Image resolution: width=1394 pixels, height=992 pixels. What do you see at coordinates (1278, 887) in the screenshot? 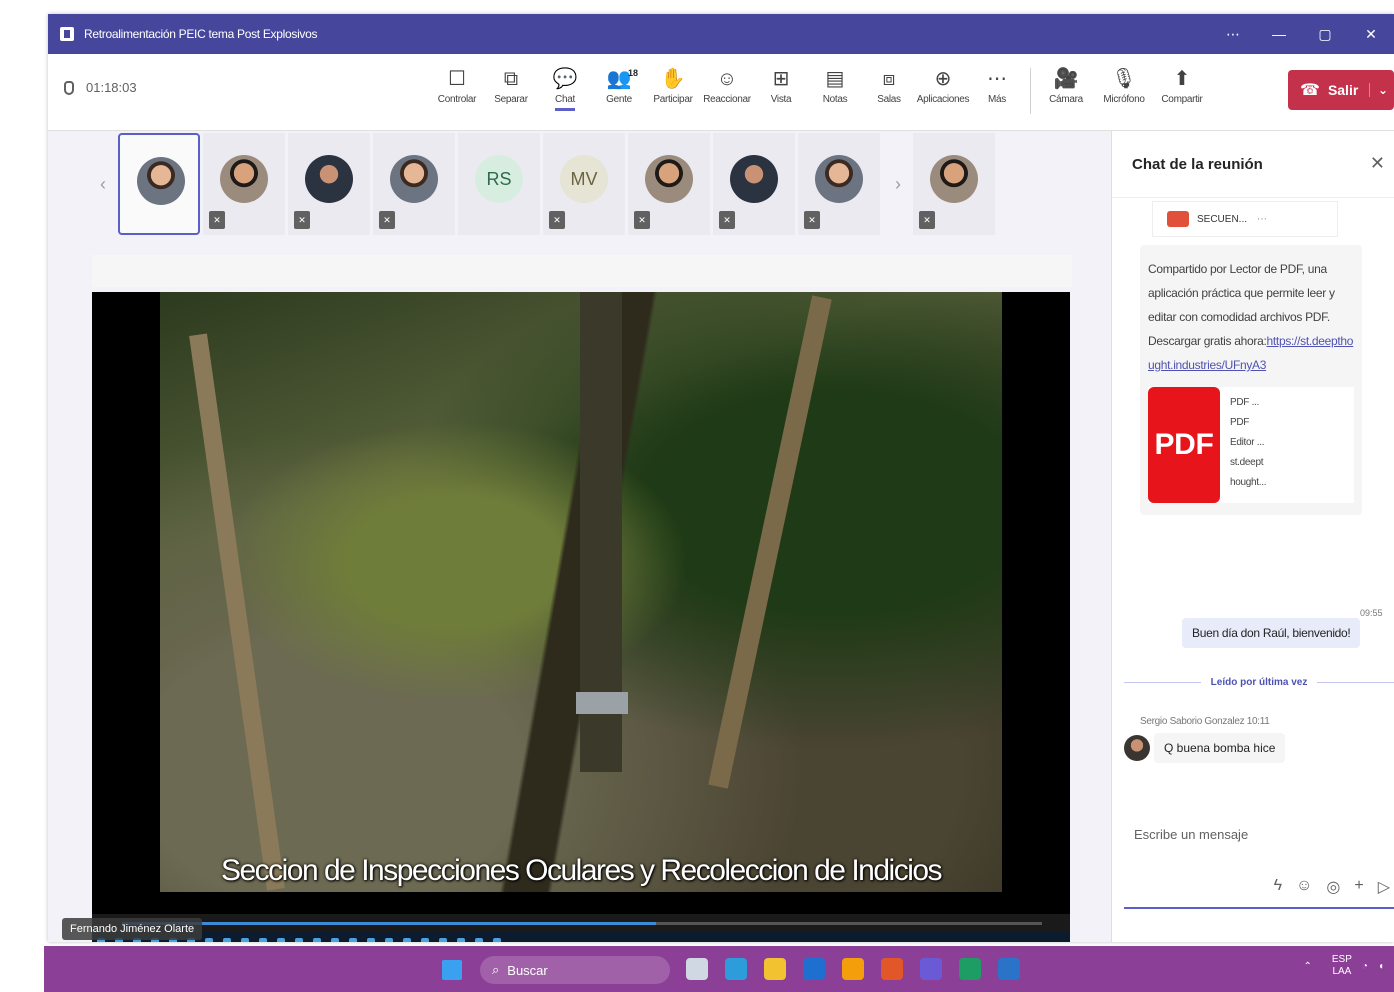
I see `format-icon: ϟ` at bounding box center [1278, 887].